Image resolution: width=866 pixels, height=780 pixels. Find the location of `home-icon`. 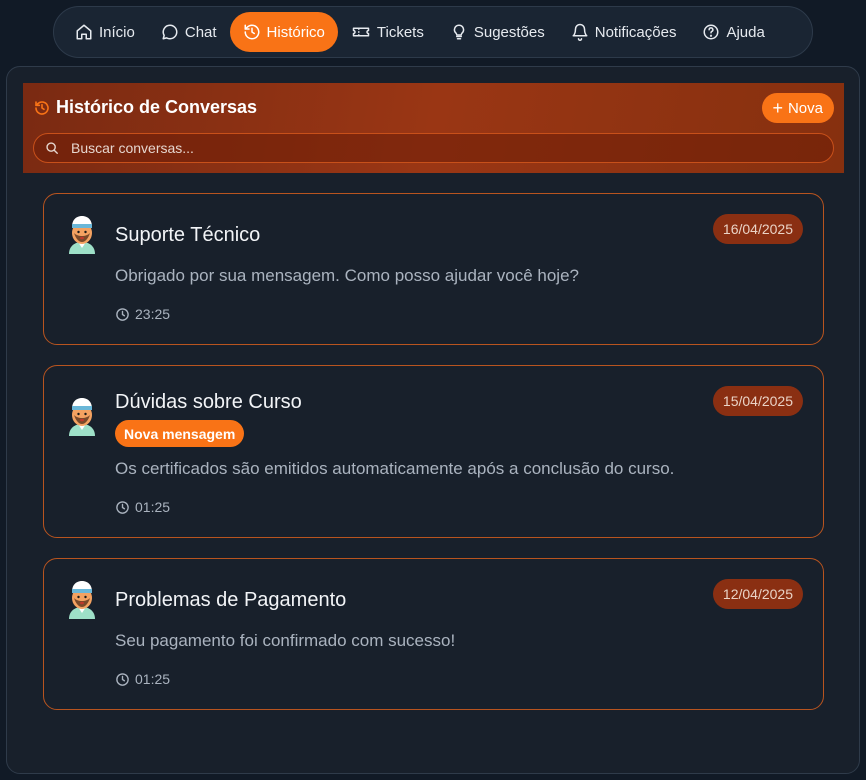

home-icon is located at coordinates (84, 32).